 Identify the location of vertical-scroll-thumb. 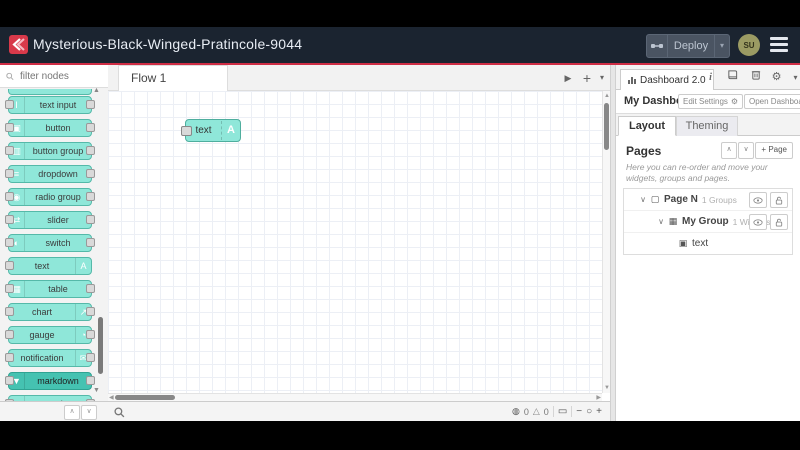
(606, 126).